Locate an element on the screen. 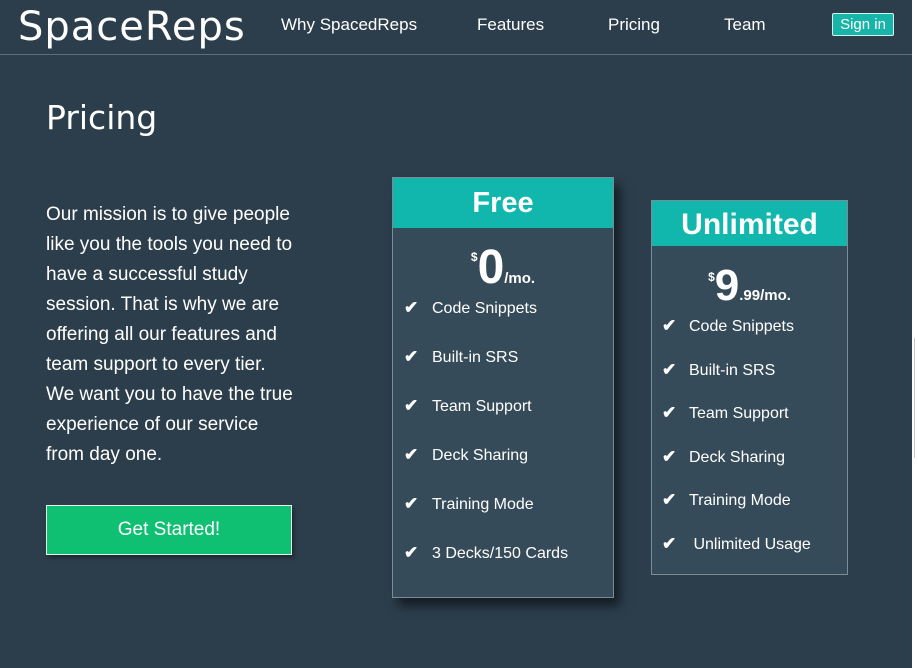  nav-link-why-spacedreps: Why SpacedReps is located at coordinates (349, 25).